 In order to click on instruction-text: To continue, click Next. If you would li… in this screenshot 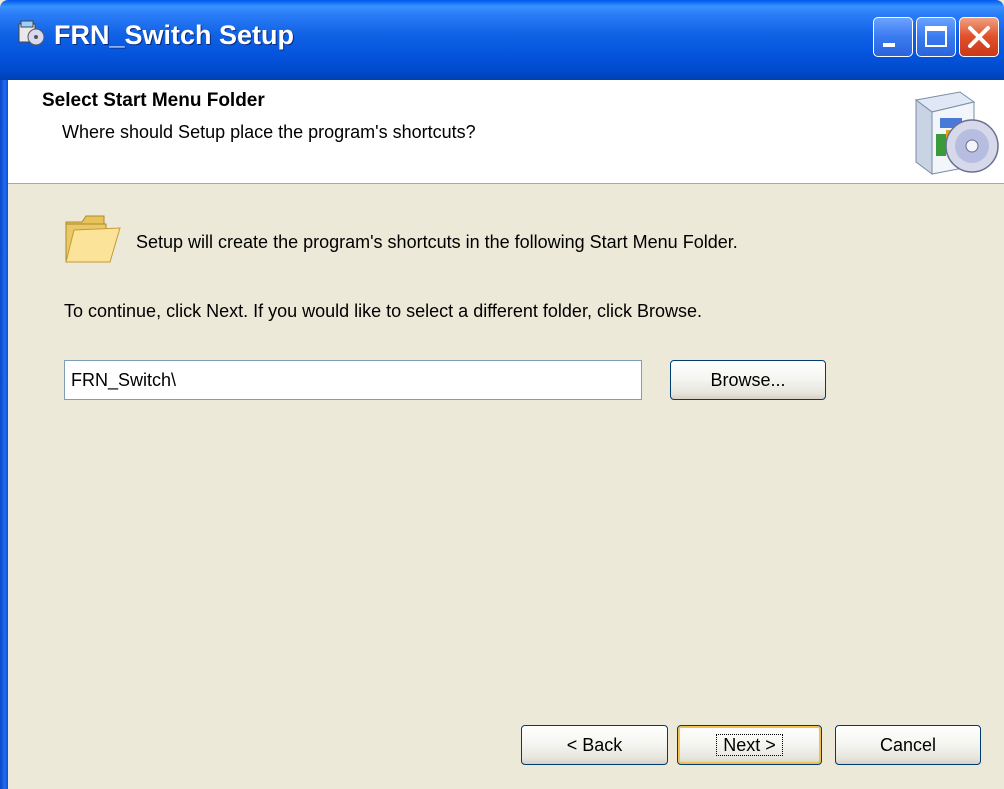, I will do `click(383, 311)`.